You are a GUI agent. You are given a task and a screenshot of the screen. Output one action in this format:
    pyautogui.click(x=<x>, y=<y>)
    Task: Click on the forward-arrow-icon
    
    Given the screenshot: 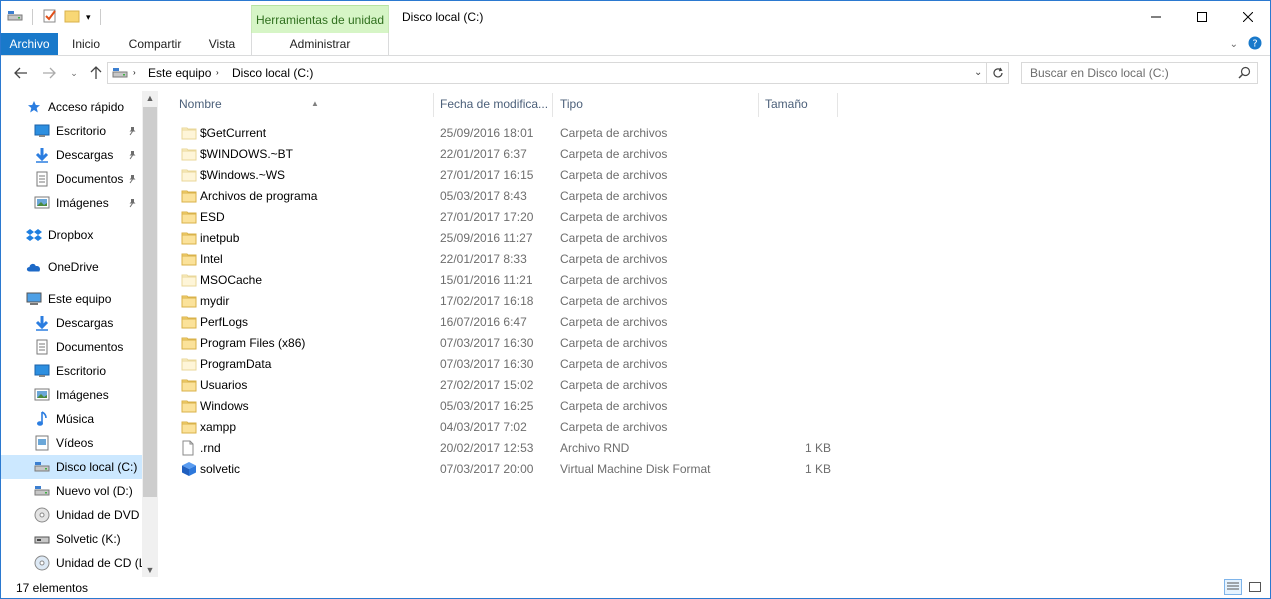 What is the action you would take?
    pyautogui.click(x=49, y=73)
    